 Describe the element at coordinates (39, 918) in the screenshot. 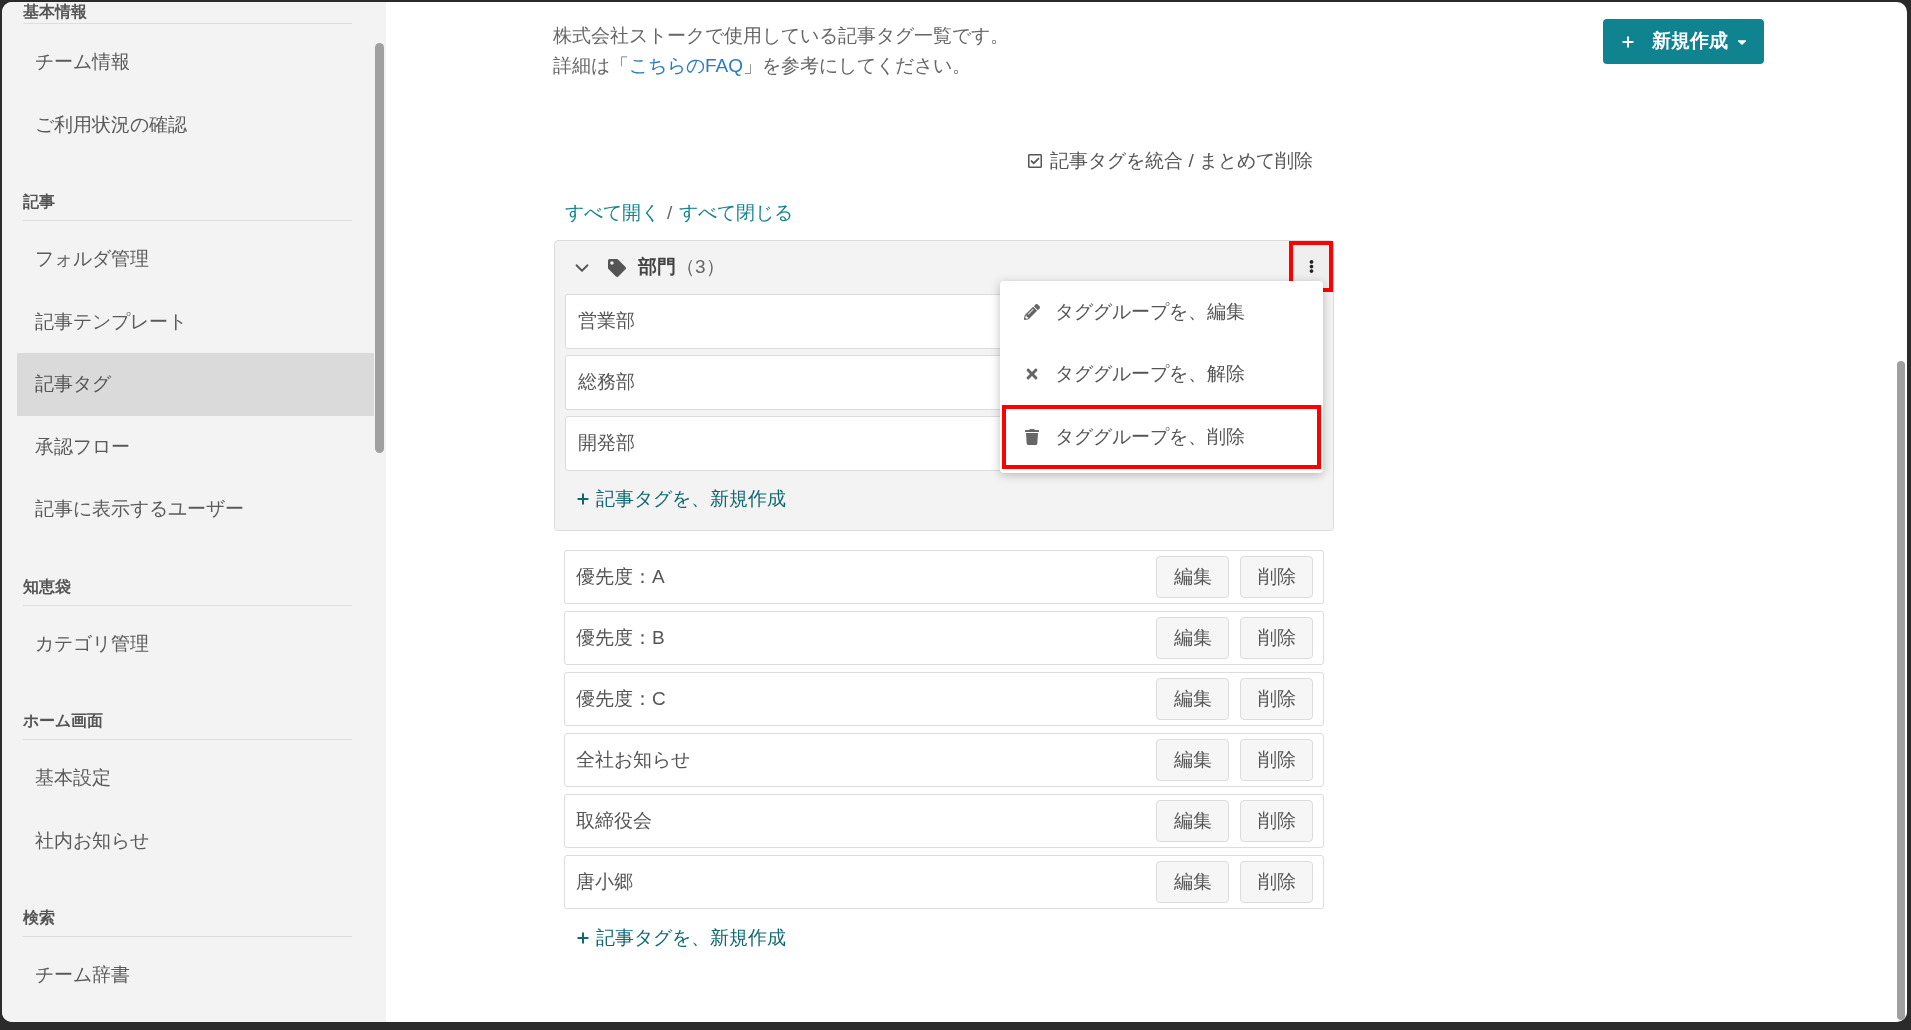

I see `sidebar-section-title: 検索` at that location.